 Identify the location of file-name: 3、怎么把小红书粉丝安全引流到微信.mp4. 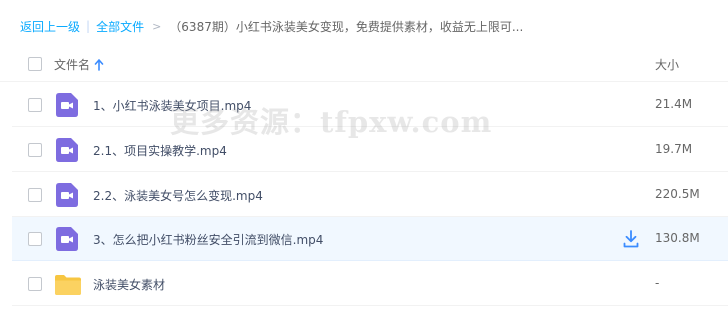
(208, 239).